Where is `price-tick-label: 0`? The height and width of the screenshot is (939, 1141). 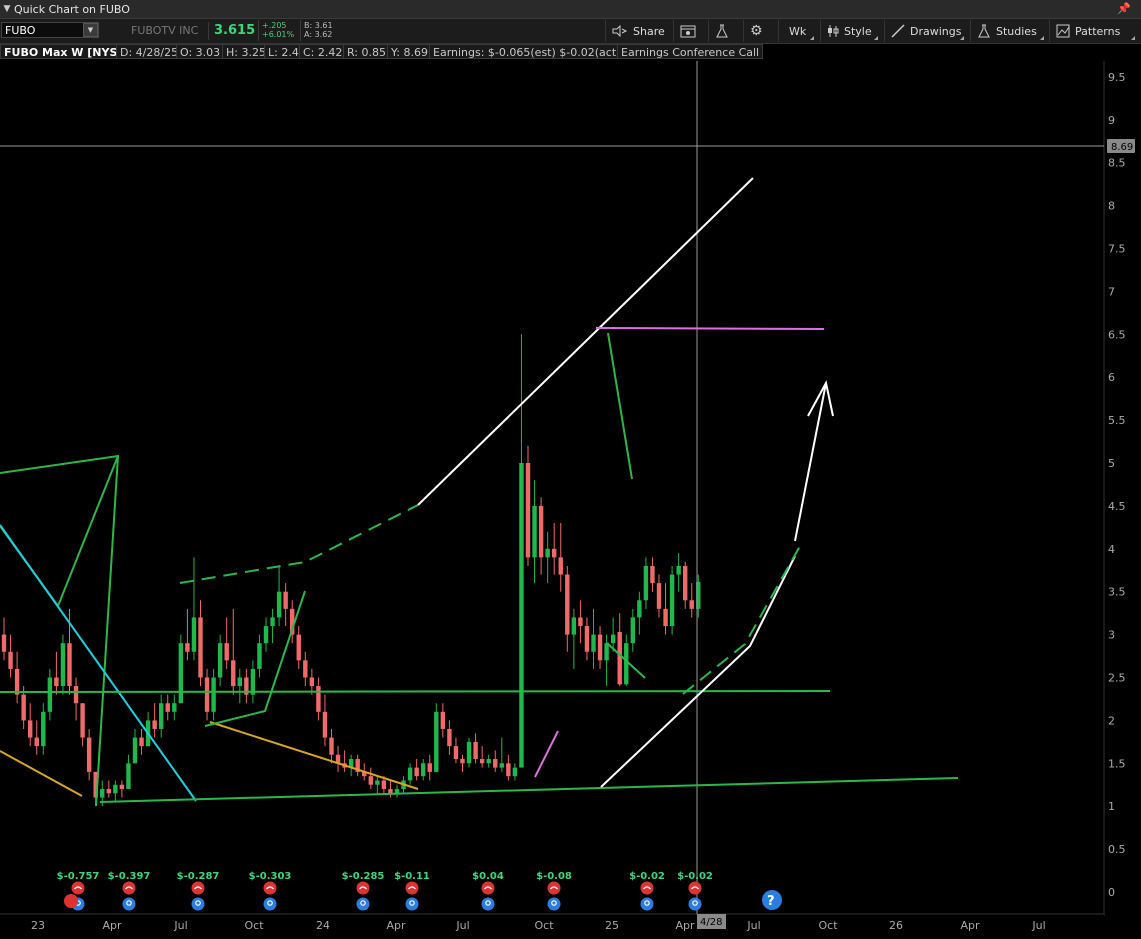
price-tick-label: 0 is located at coordinates (1111, 892).